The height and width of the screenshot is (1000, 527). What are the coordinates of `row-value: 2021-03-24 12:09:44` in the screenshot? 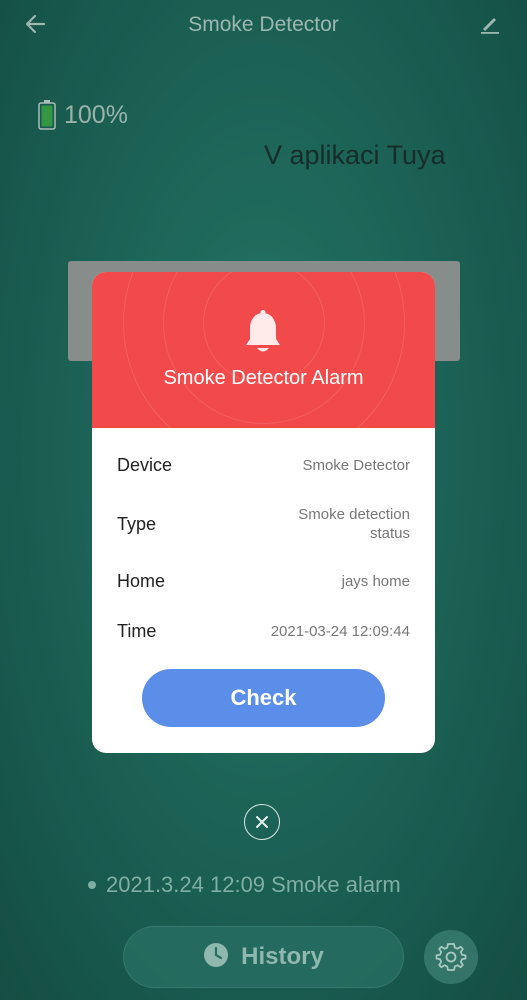 It's located at (340, 631).